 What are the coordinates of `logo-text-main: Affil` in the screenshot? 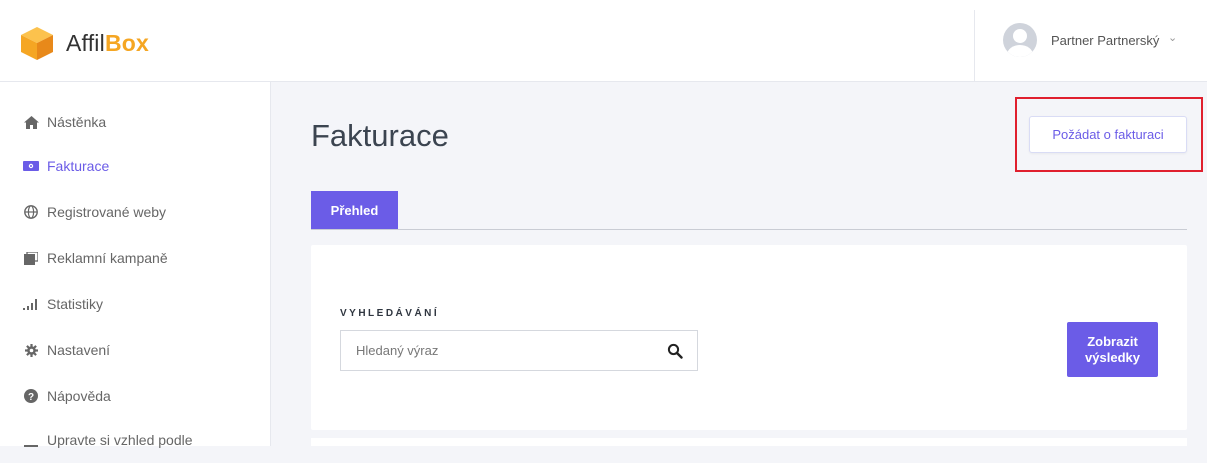 It's located at (85, 42).